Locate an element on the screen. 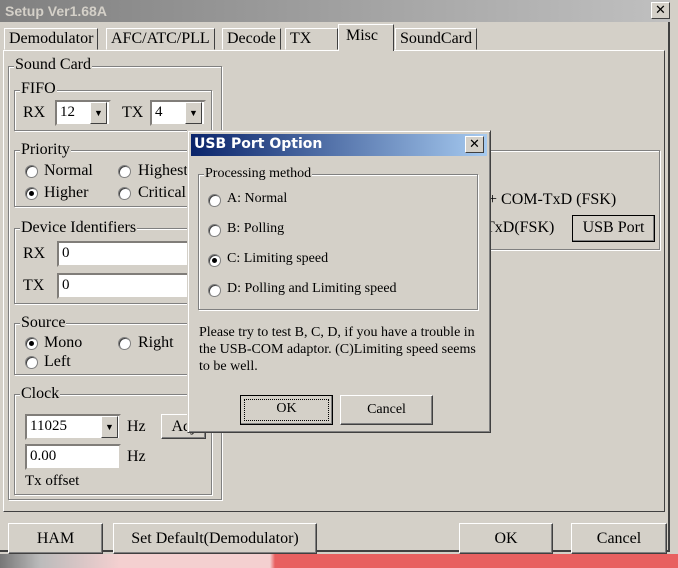 This screenshot has width=678, height=568. option-c-radio is located at coordinates (214, 260).